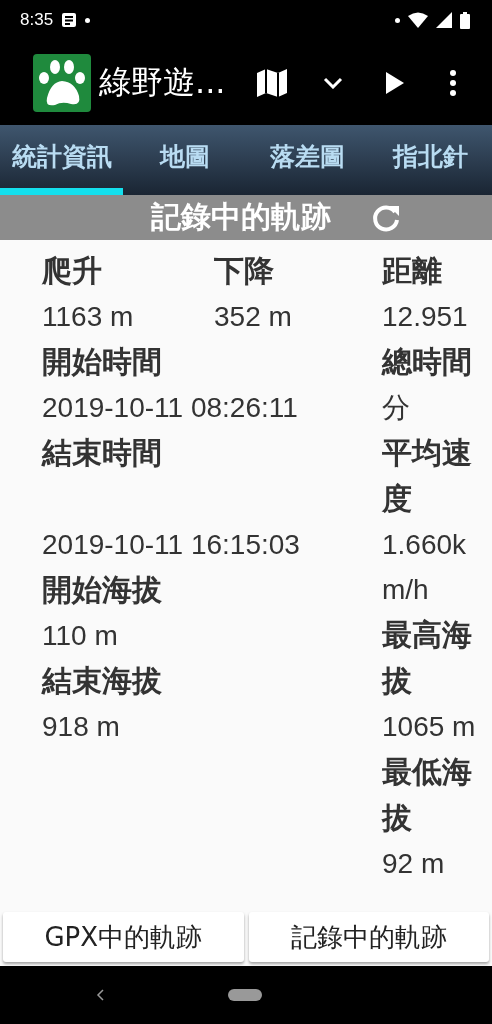 The image size is (492, 1024). Describe the element at coordinates (241, 217) in the screenshot. I see `section-title: 記錄中的軌跡` at that location.